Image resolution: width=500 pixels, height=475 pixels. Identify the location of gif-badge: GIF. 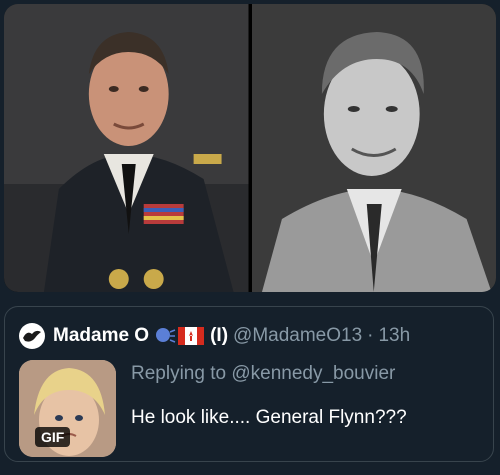
(53, 437).